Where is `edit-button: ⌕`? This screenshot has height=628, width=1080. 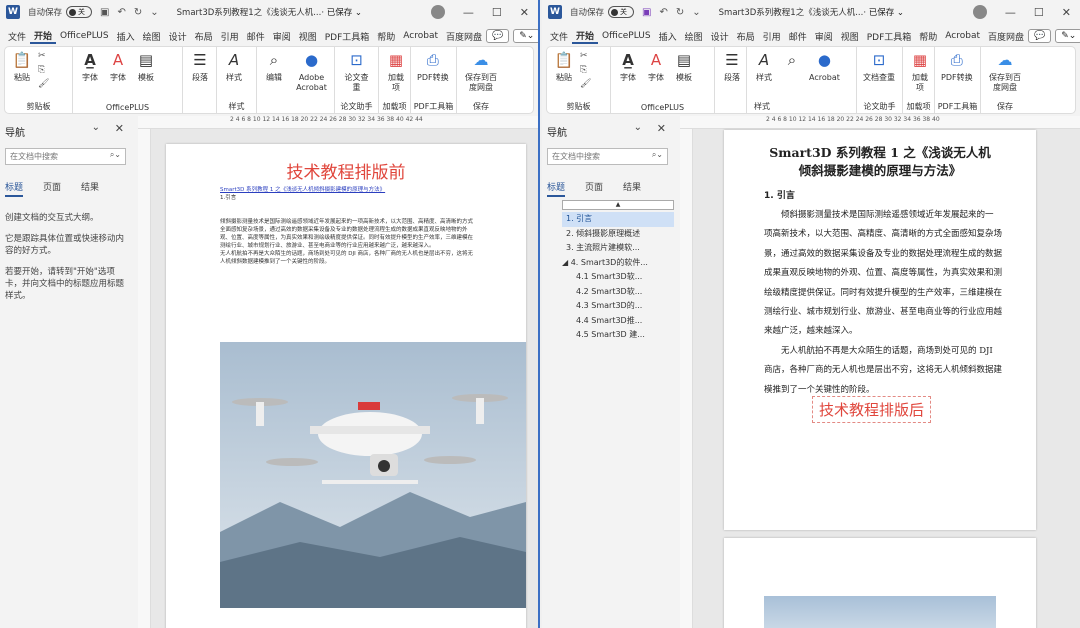 edit-button: ⌕ is located at coordinates (792, 81).